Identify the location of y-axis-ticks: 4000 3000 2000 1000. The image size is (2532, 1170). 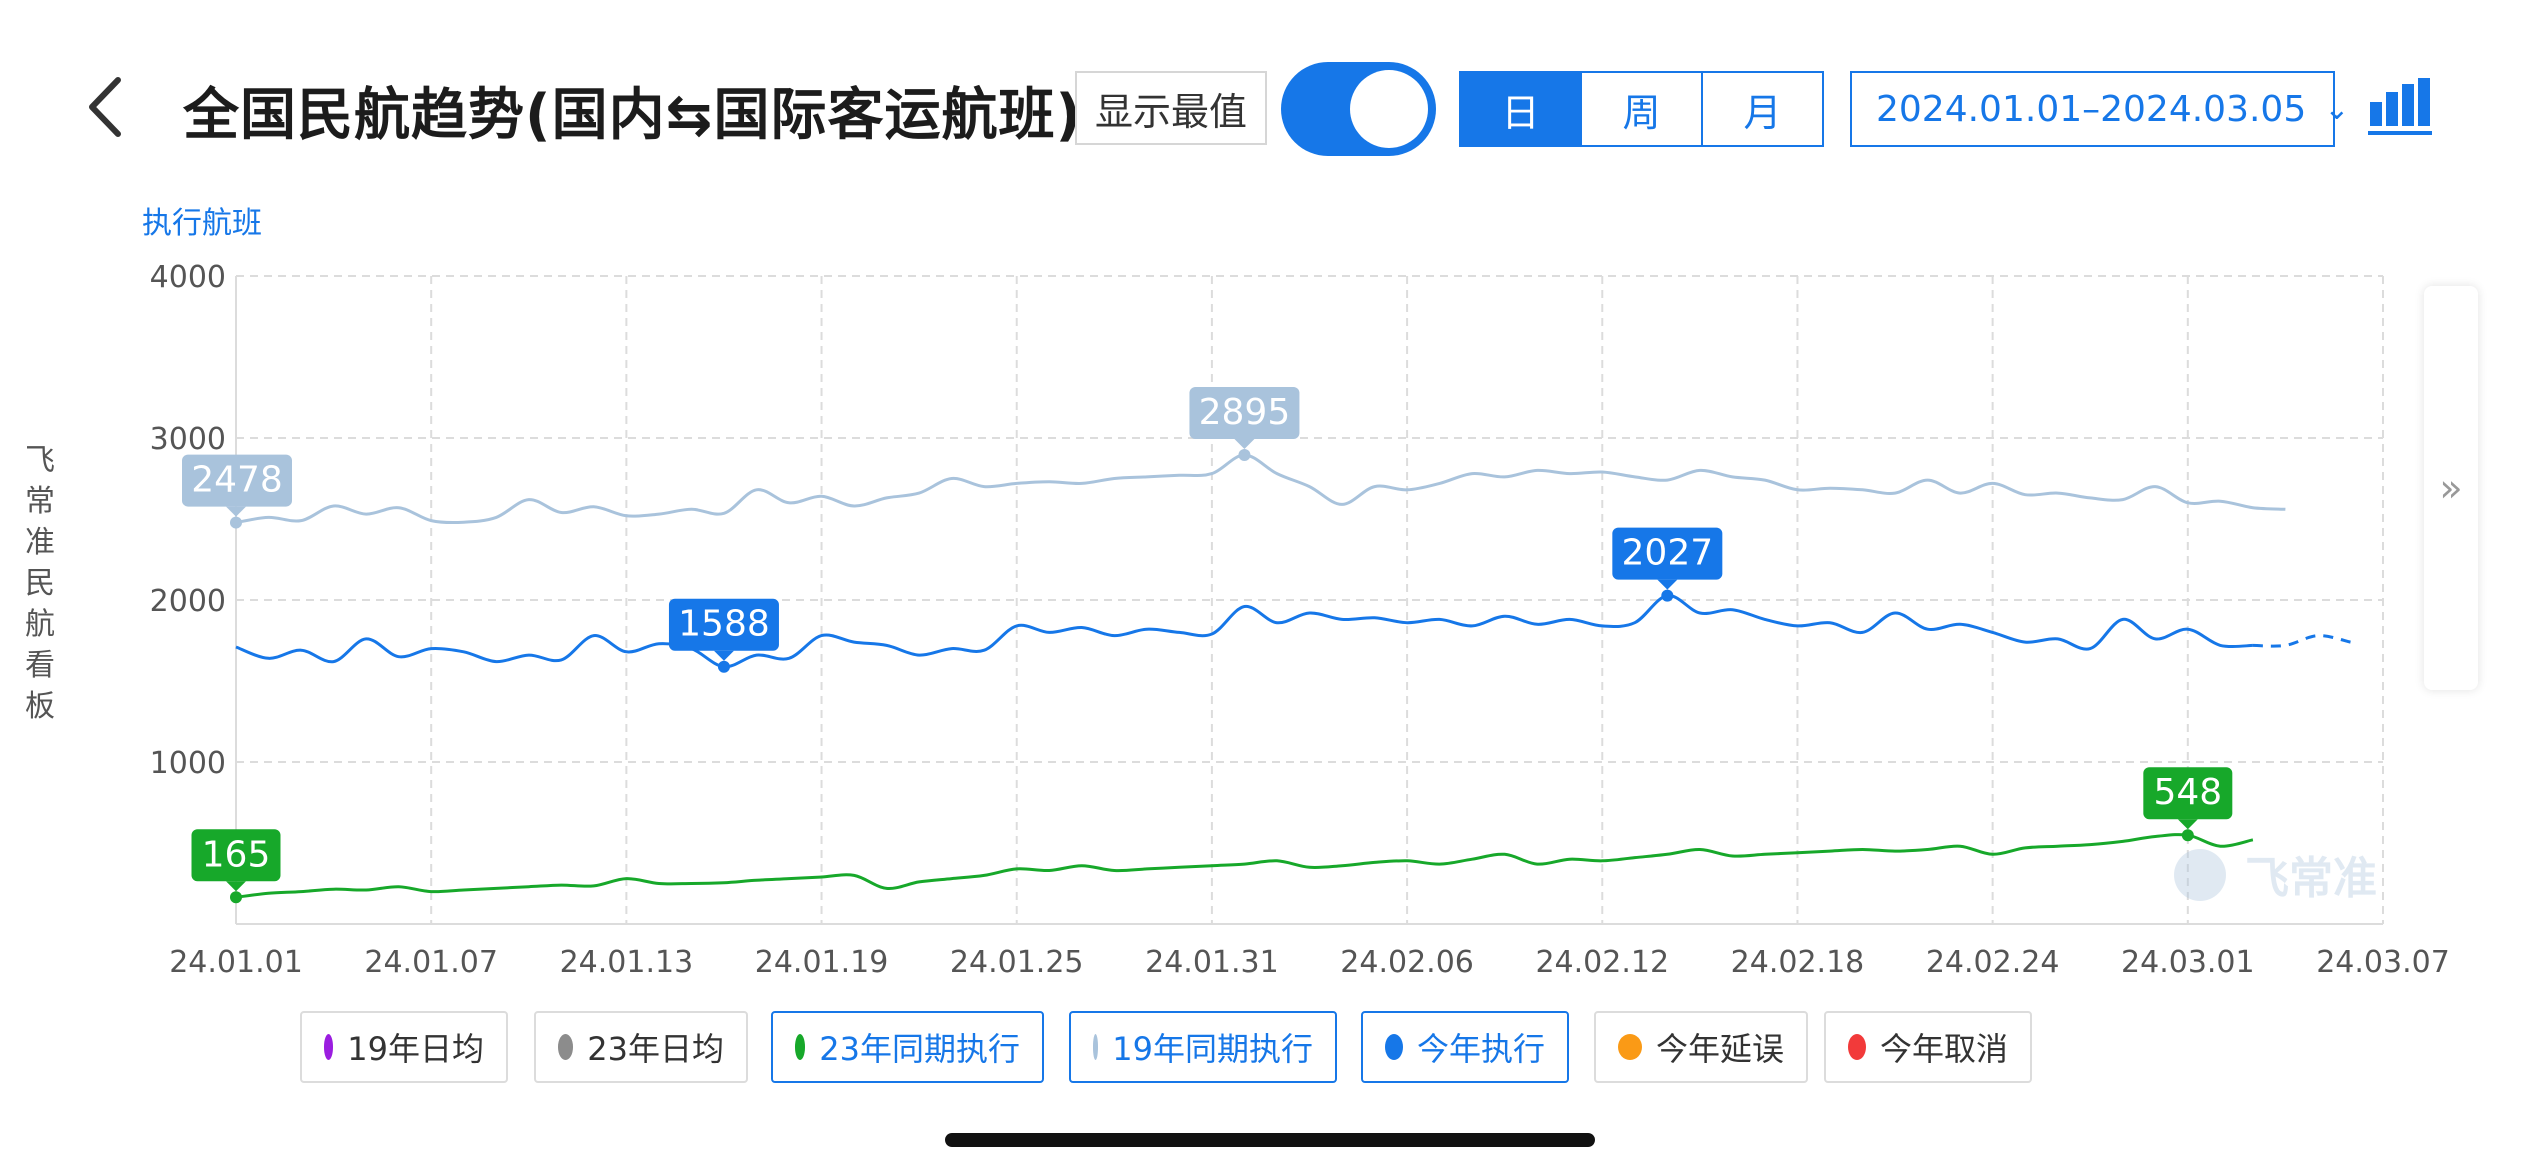
(188, 520).